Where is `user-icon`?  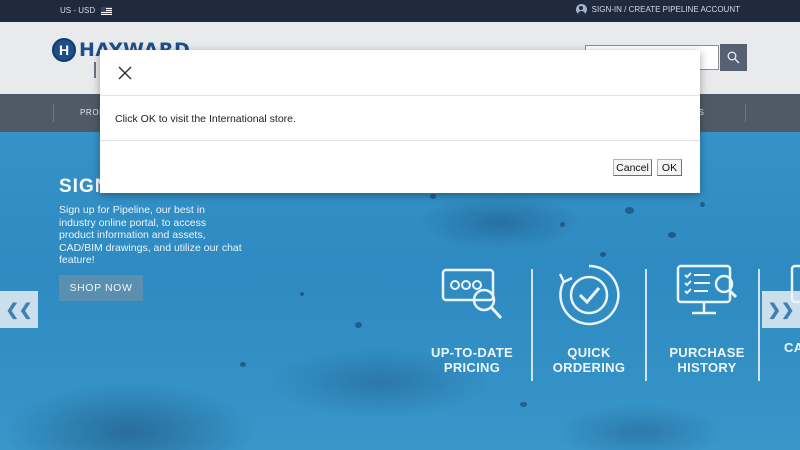
user-icon is located at coordinates (581, 9).